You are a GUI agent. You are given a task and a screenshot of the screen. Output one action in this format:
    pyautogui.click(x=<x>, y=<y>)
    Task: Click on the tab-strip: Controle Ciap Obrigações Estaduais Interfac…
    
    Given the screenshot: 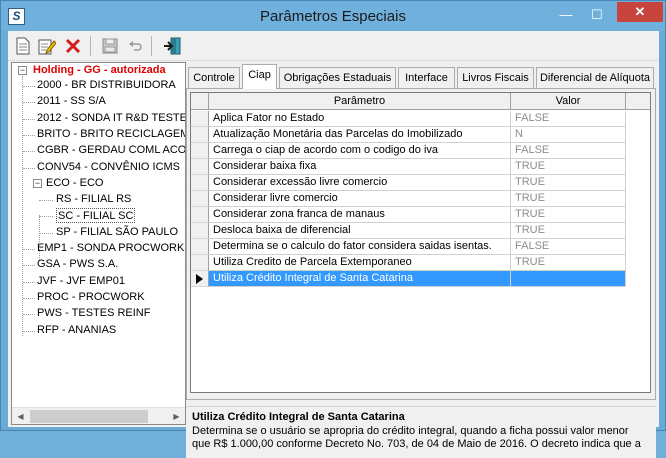 What is the action you would take?
    pyautogui.click(x=422, y=76)
    